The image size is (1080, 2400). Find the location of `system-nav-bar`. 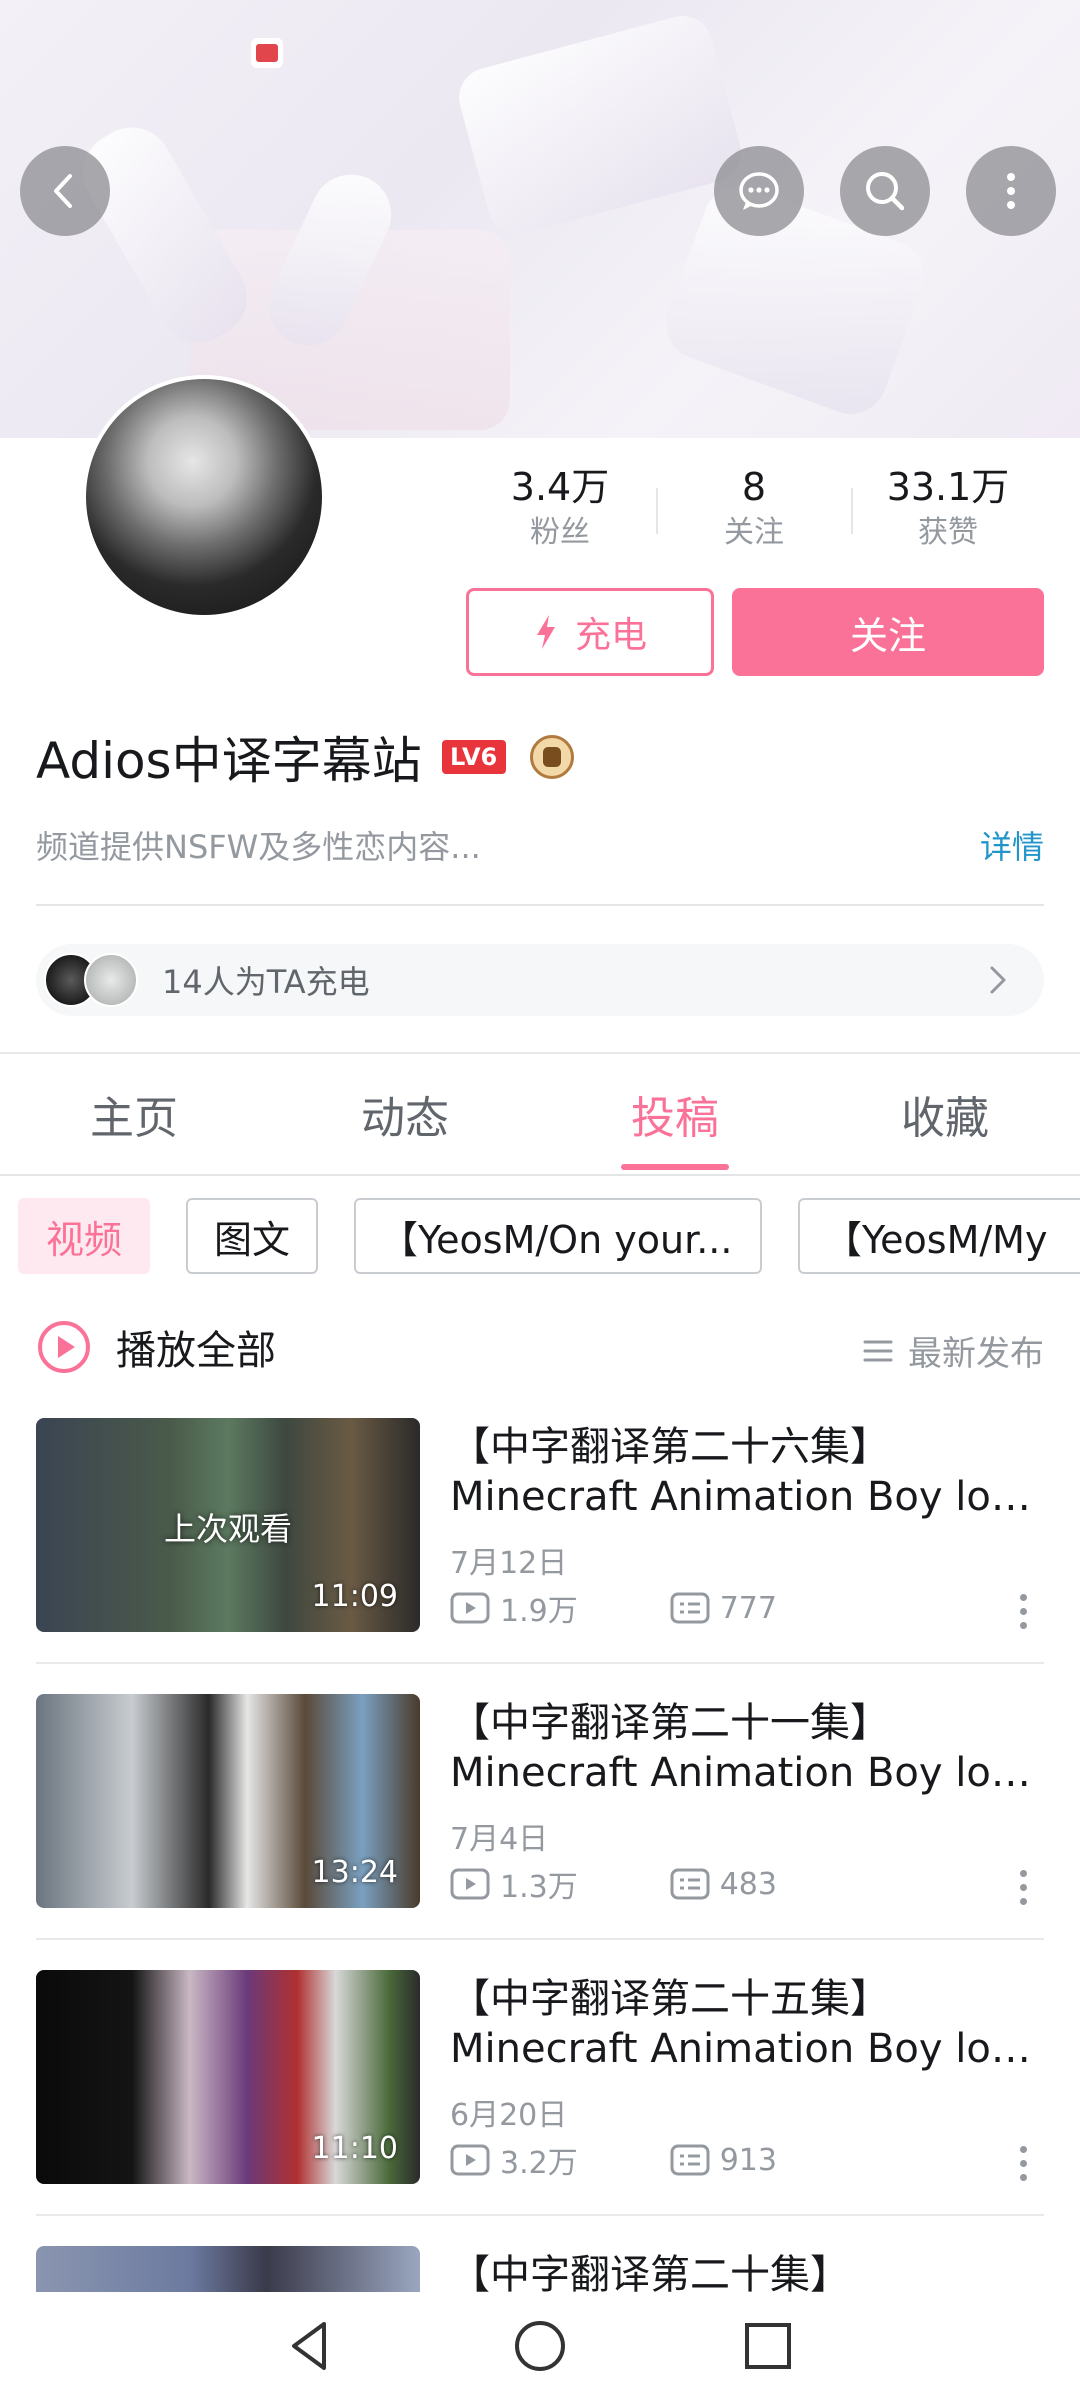

system-nav-bar is located at coordinates (540, 2346).